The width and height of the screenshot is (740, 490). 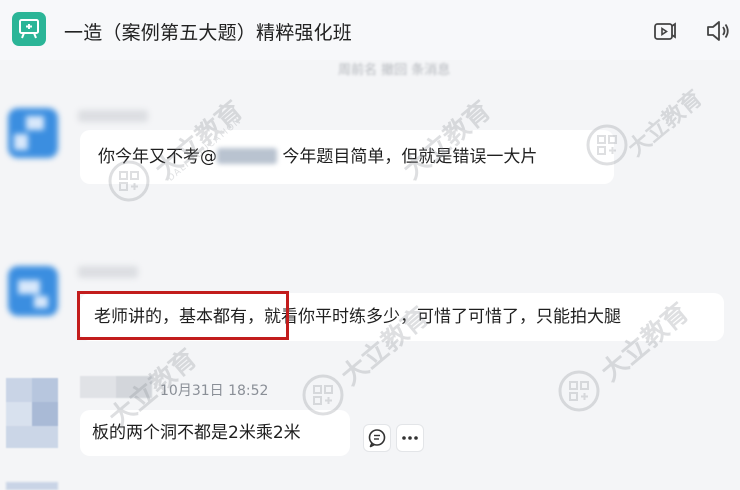 What do you see at coordinates (196, 433) in the screenshot?
I see `message-text: 板的两个洞不都是2米乘2米` at bounding box center [196, 433].